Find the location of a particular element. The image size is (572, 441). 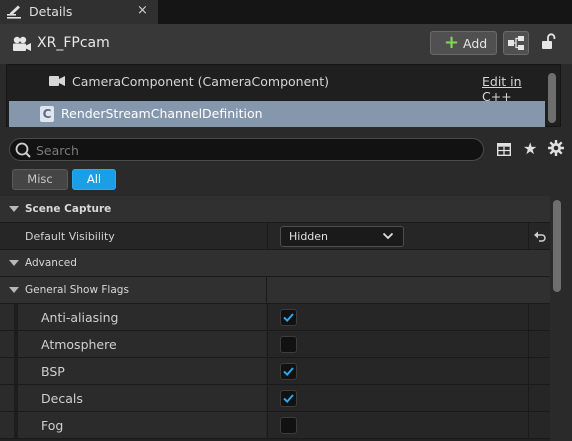

property-label: Atmosphere is located at coordinates (79, 344).